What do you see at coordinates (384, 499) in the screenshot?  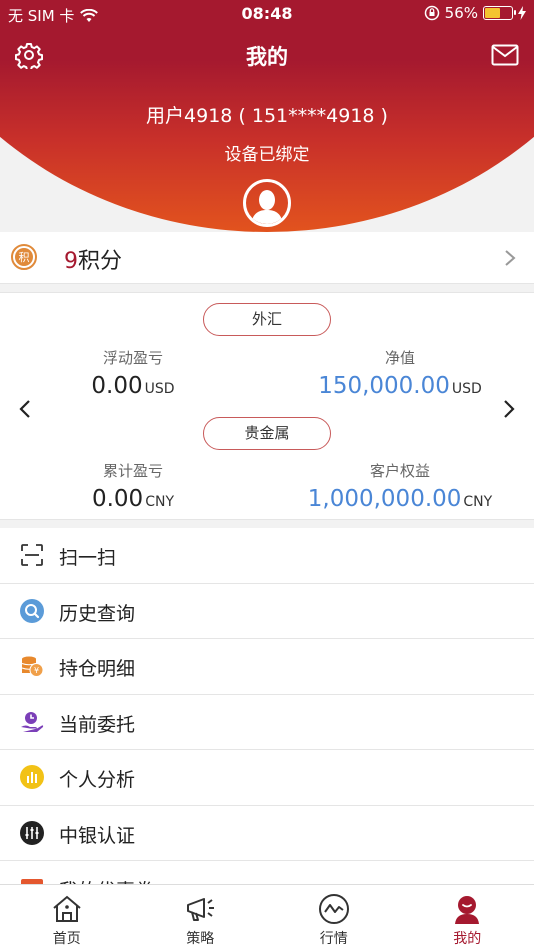 I see `client-equity-amount: 1,000,000.00` at bounding box center [384, 499].